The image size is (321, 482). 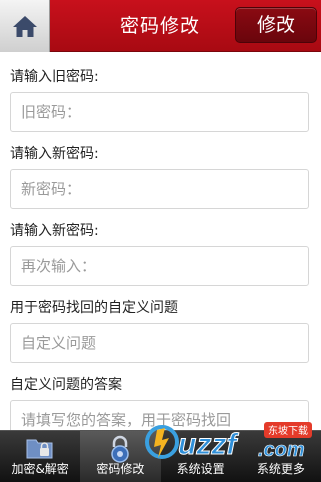 I want to click on security-answer-field, so click(x=159, y=415).